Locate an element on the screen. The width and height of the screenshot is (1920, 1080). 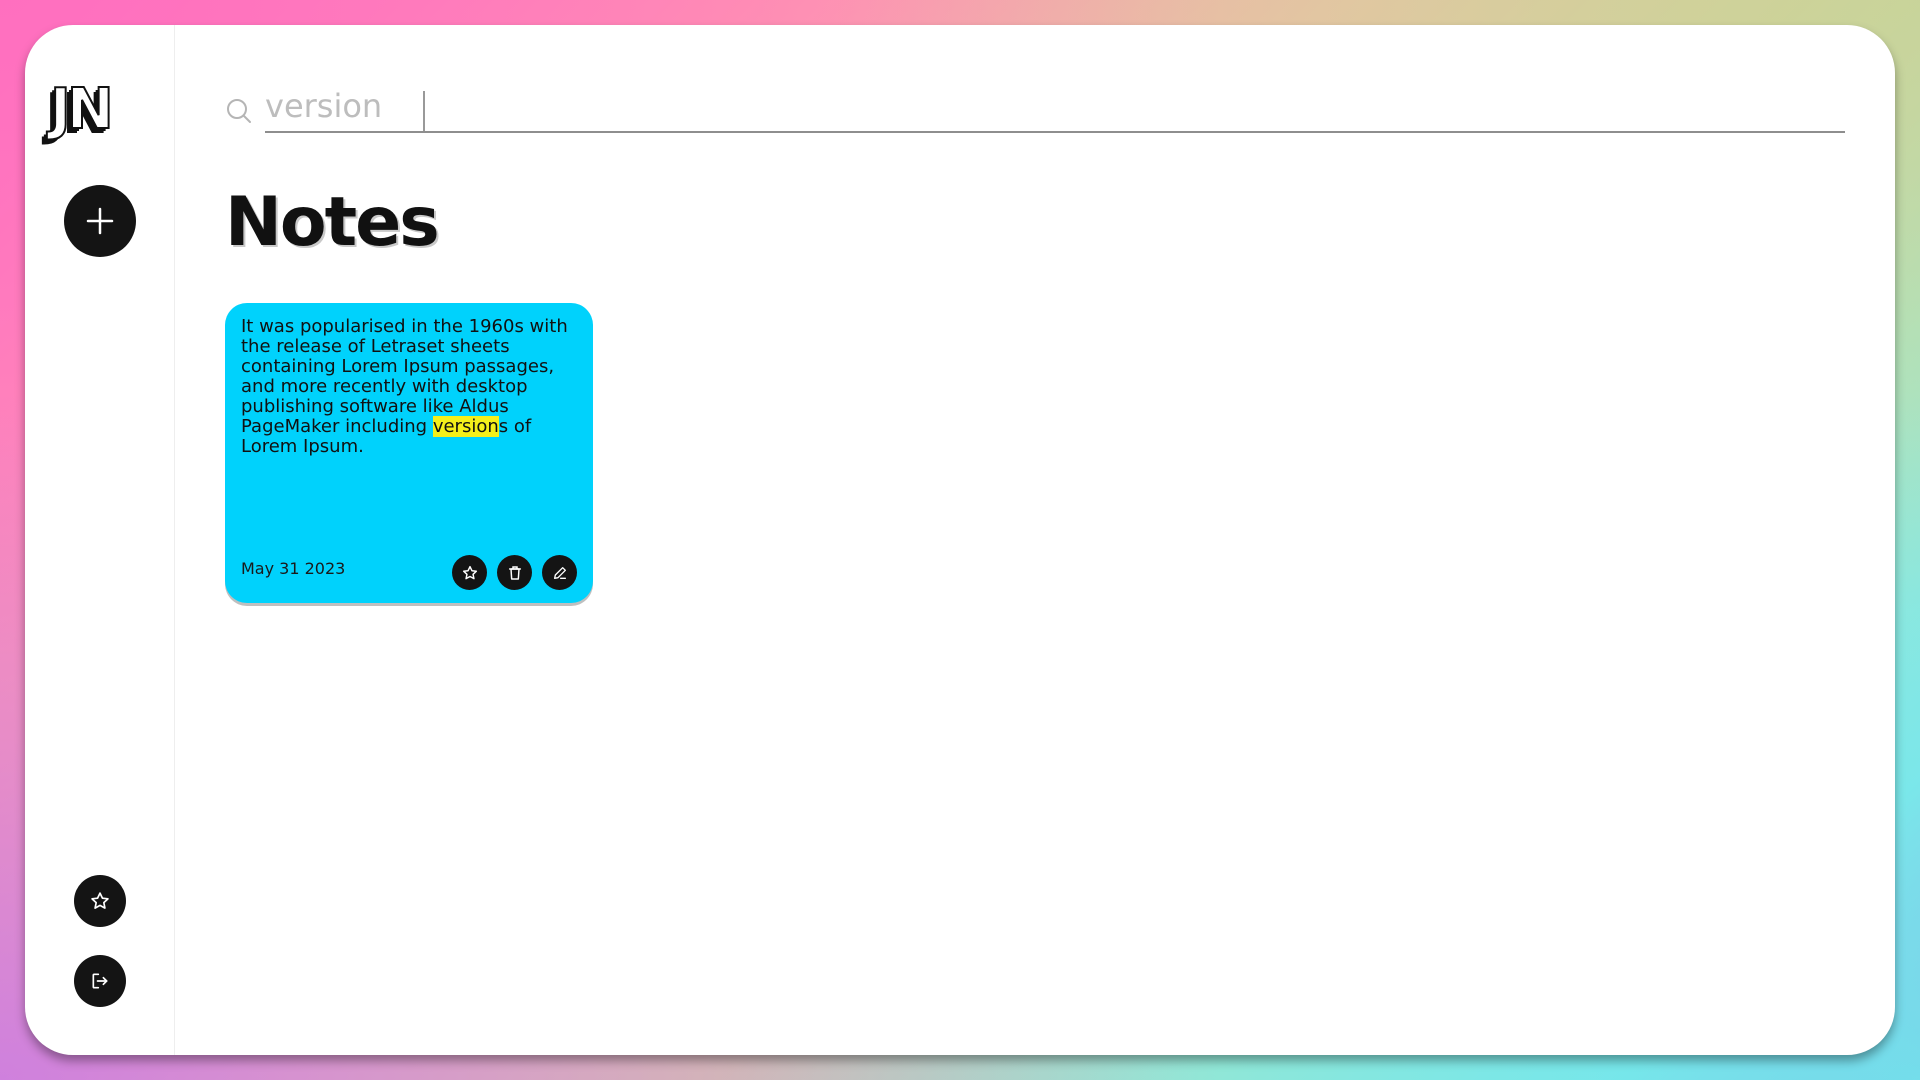
favorites-button is located at coordinates (100, 901).